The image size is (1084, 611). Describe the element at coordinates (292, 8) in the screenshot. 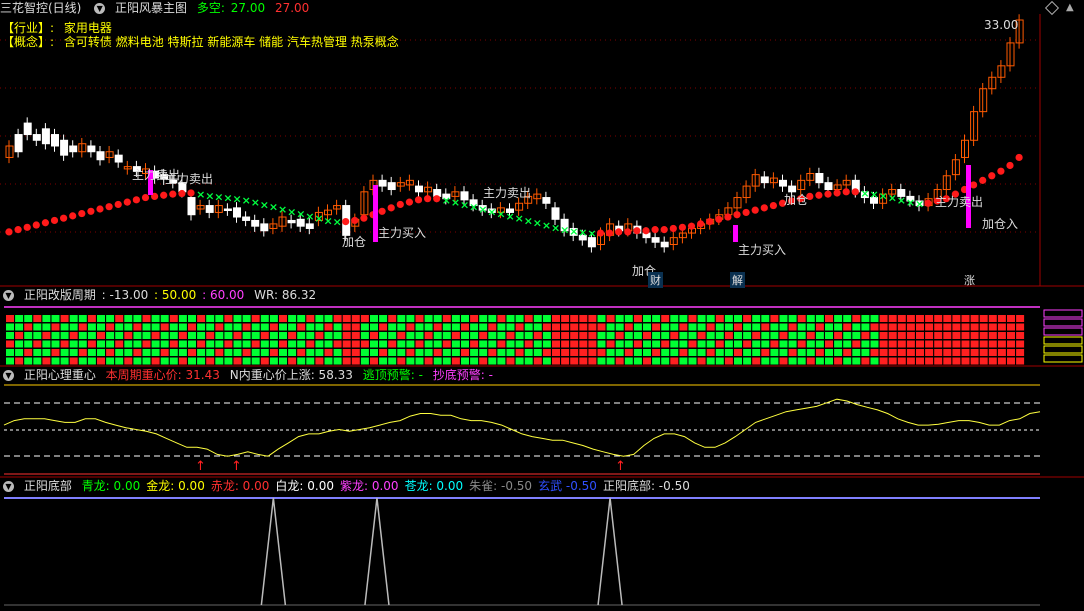

I see `duo-value-2: 27.00` at that location.